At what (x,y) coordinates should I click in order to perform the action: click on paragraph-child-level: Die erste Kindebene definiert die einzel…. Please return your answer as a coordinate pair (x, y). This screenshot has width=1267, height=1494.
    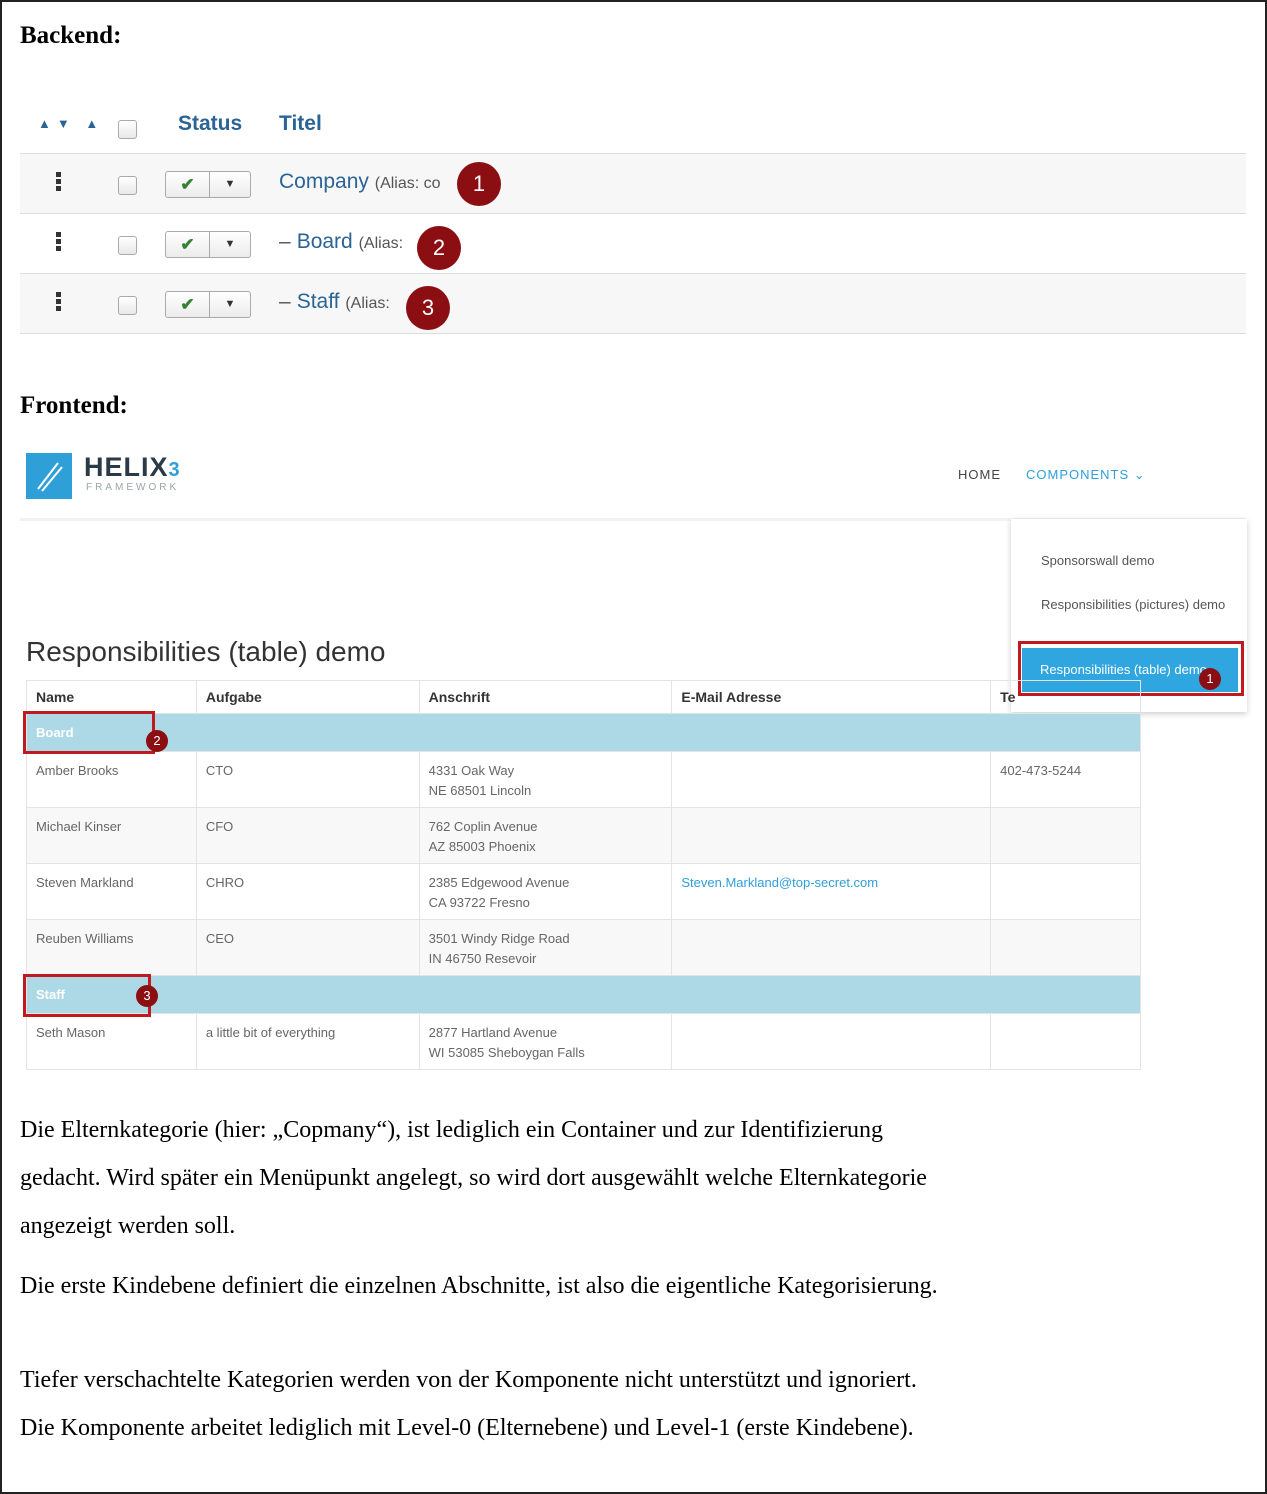
    Looking at the image, I should click on (479, 1286).